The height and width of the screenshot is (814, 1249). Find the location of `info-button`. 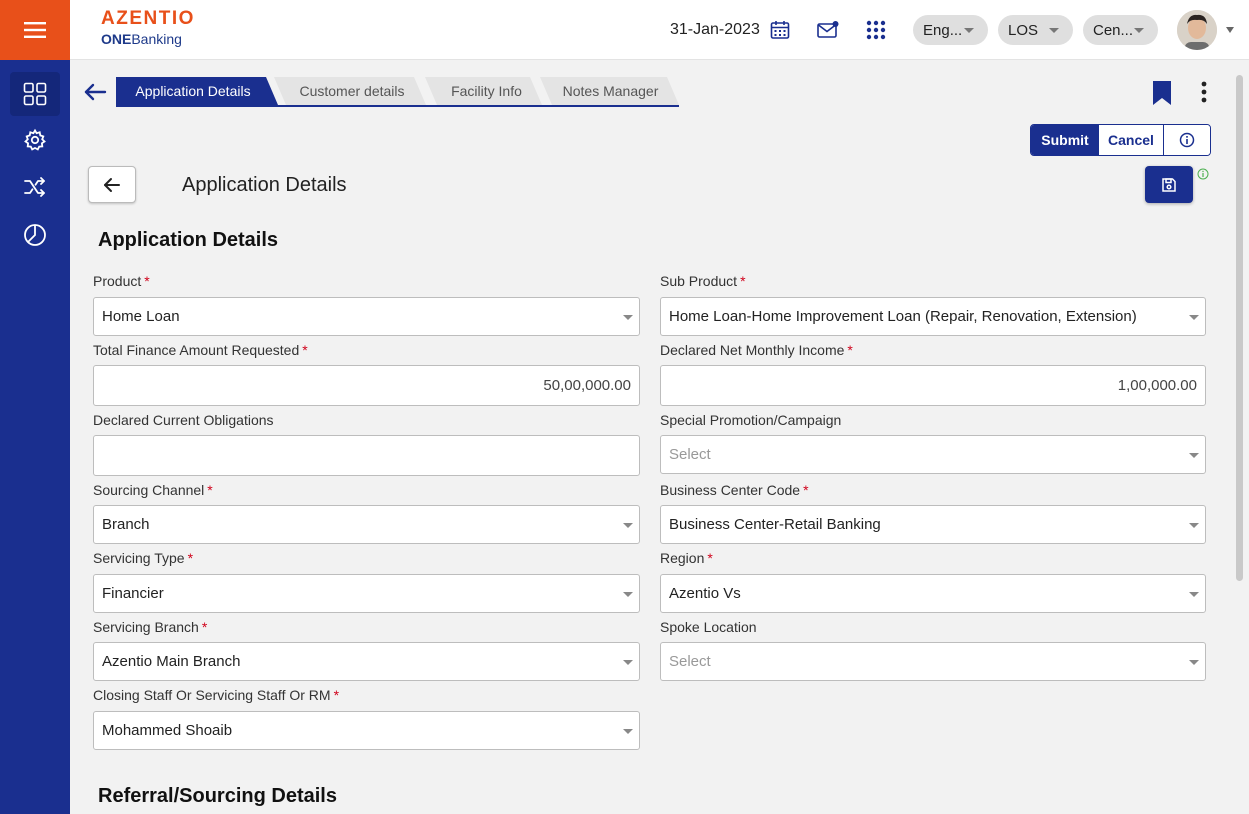

info-button is located at coordinates (1187, 140).